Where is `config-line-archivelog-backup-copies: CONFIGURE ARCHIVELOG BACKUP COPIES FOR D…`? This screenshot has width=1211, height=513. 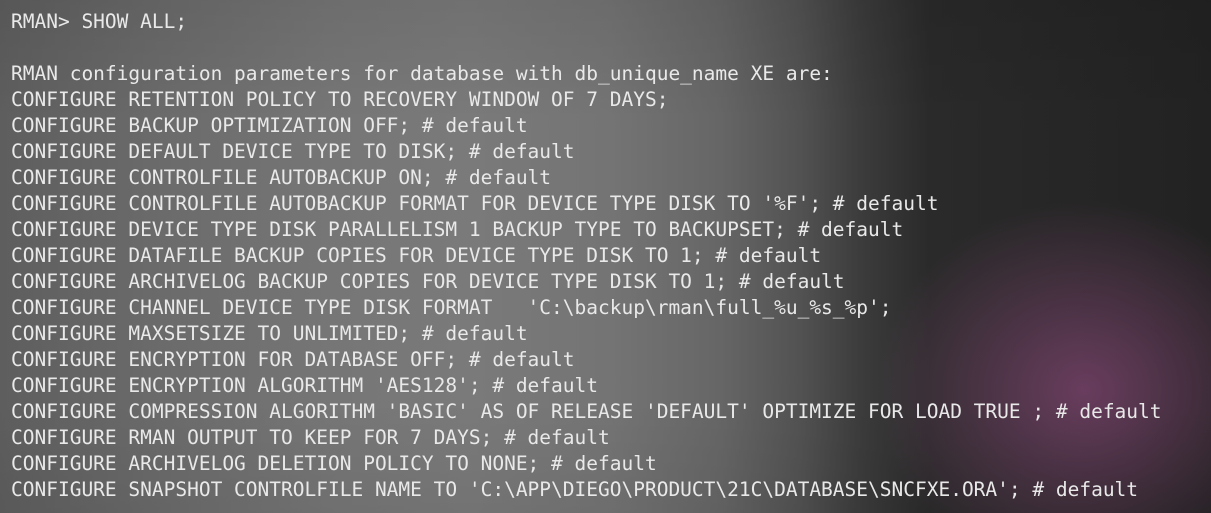
config-line-archivelog-backup-copies: CONFIGURE ARCHIVELOG BACKUP COPIES FOR D… is located at coordinates (428, 281).